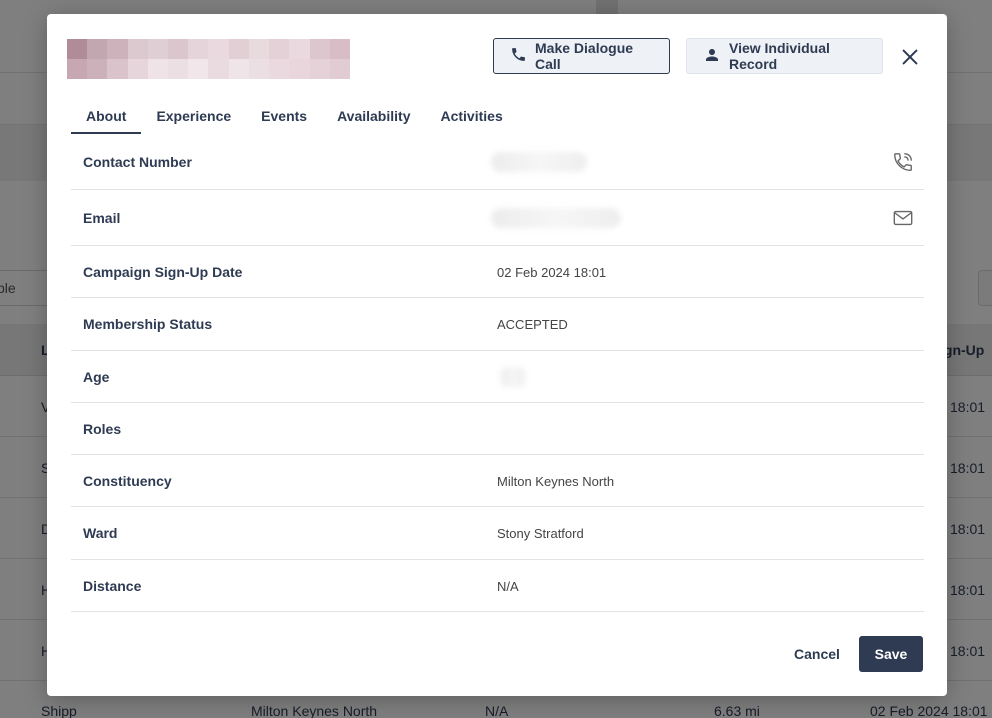 This screenshot has height=718, width=992. Describe the element at coordinates (779, 56) in the screenshot. I see `view-individual-record-label: View Individual Record` at that location.